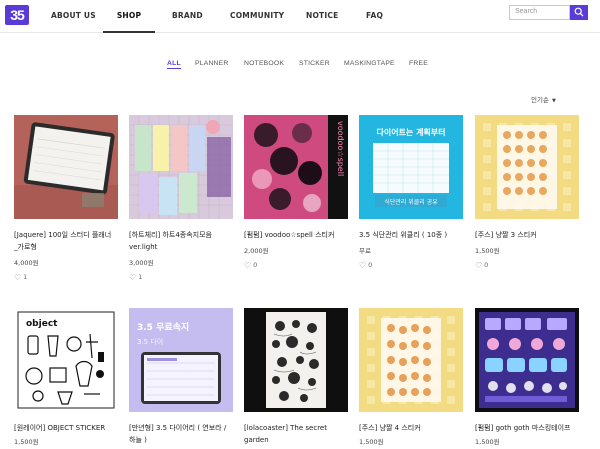 This screenshot has width=600, height=449. I want to click on category-free: FREE, so click(418, 63).